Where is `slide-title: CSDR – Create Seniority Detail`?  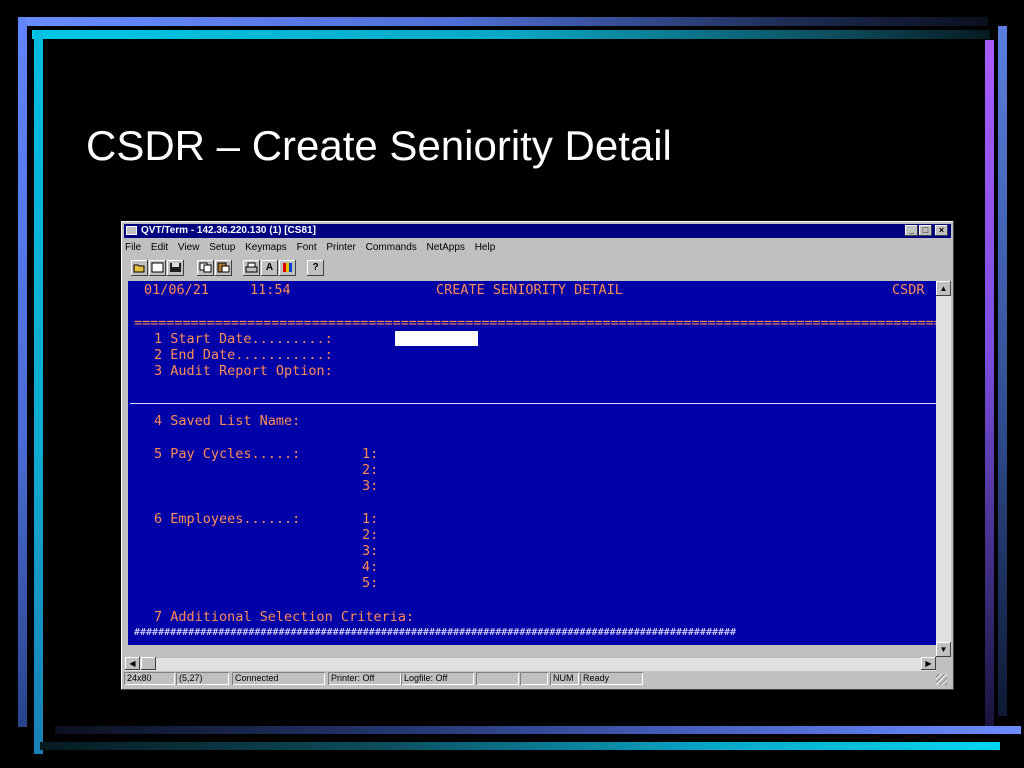
slide-title: CSDR – Create Seniority Detail is located at coordinates (379, 145).